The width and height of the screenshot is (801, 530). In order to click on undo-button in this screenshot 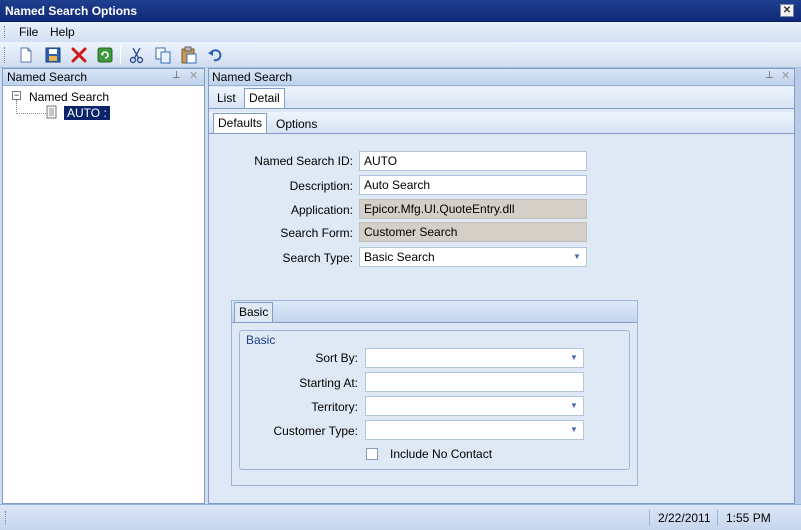, I will do `click(215, 55)`.